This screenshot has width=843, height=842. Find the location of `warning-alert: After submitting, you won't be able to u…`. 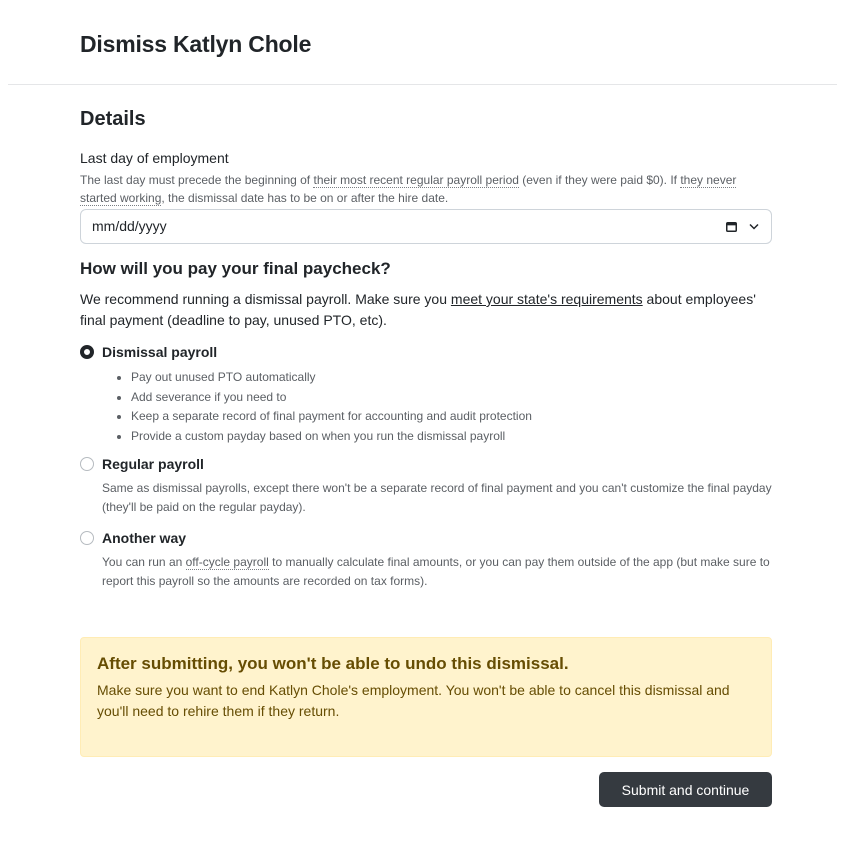

warning-alert: After submitting, you won't be able to u… is located at coordinates (426, 697).